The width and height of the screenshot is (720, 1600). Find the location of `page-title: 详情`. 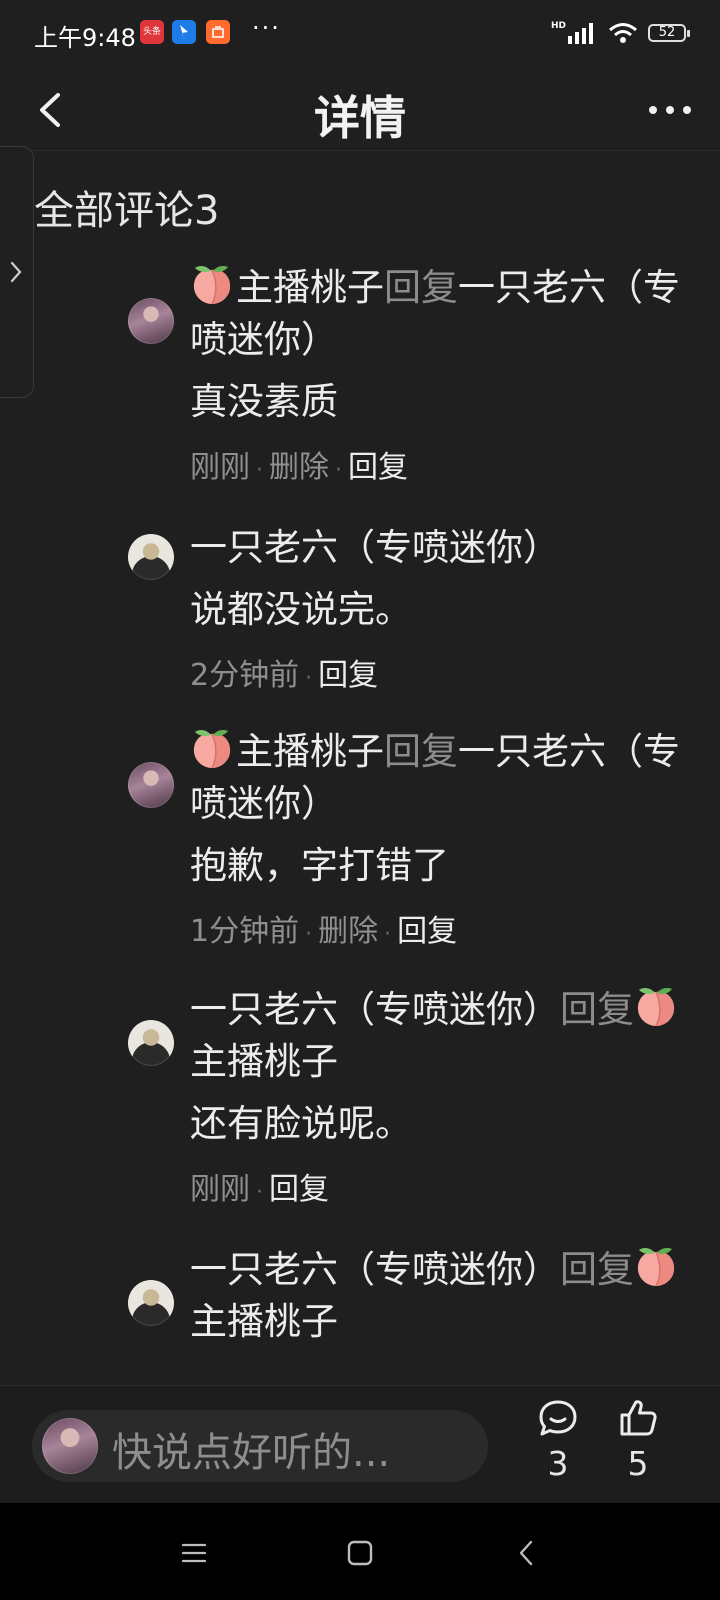

page-title: 详情 is located at coordinates (360, 118).